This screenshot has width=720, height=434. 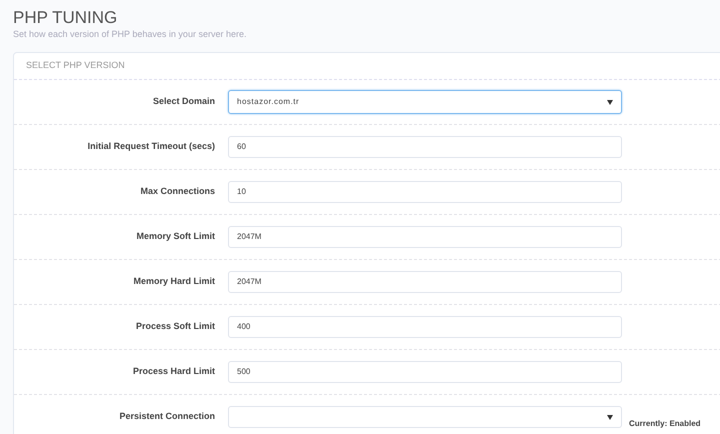 I want to click on select-dropdown: hostazor.com.tr, so click(x=425, y=102).